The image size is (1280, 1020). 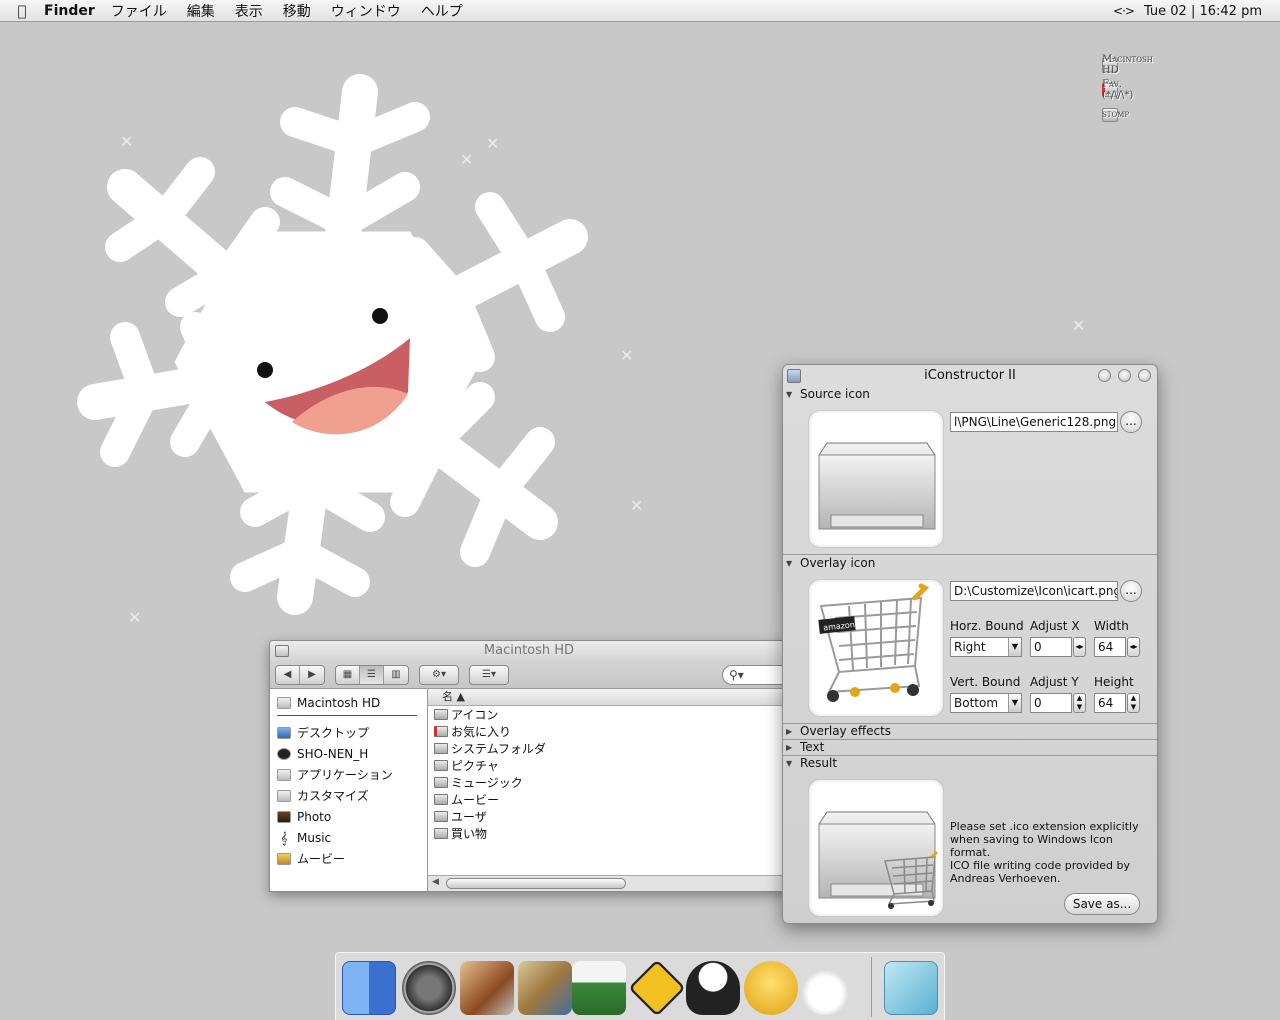 What do you see at coordinates (139, 11) in the screenshot?
I see `menu-file: ファイル` at bounding box center [139, 11].